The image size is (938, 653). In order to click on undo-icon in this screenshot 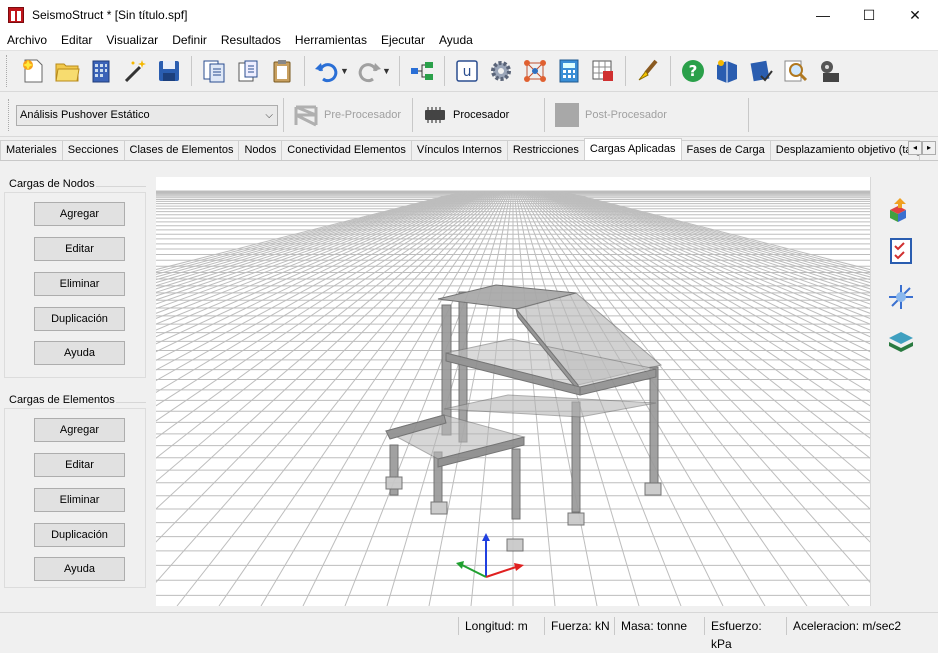, I will do `click(327, 71)`.